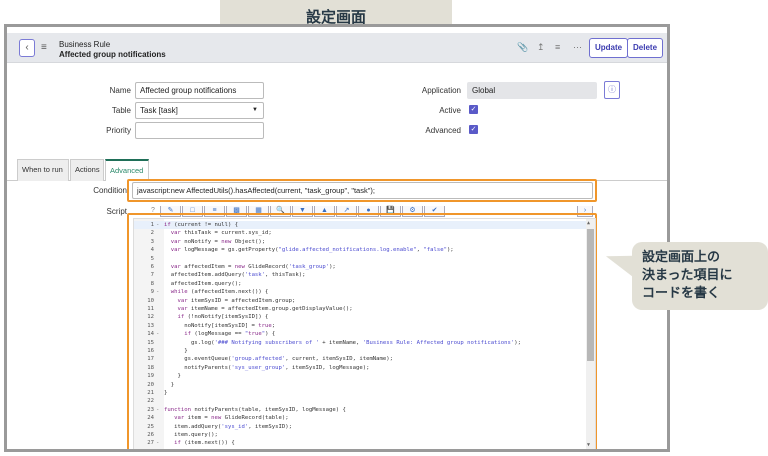 This screenshot has width=768, height=456. I want to click on line-number: 4, so click(152, 250).